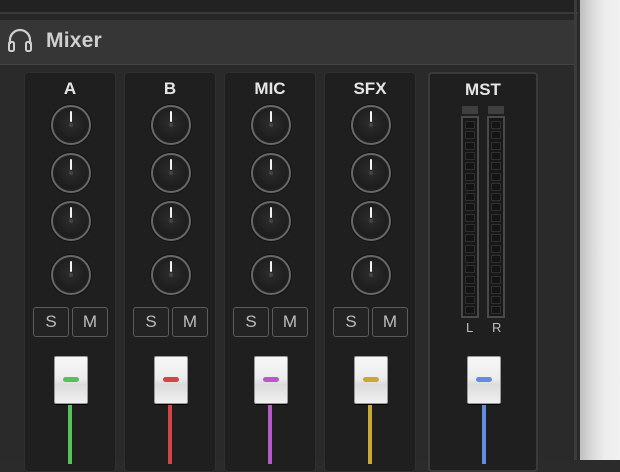 This screenshot has width=620, height=472. What do you see at coordinates (370, 88) in the screenshot?
I see `channel-name: SFX` at bounding box center [370, 88].